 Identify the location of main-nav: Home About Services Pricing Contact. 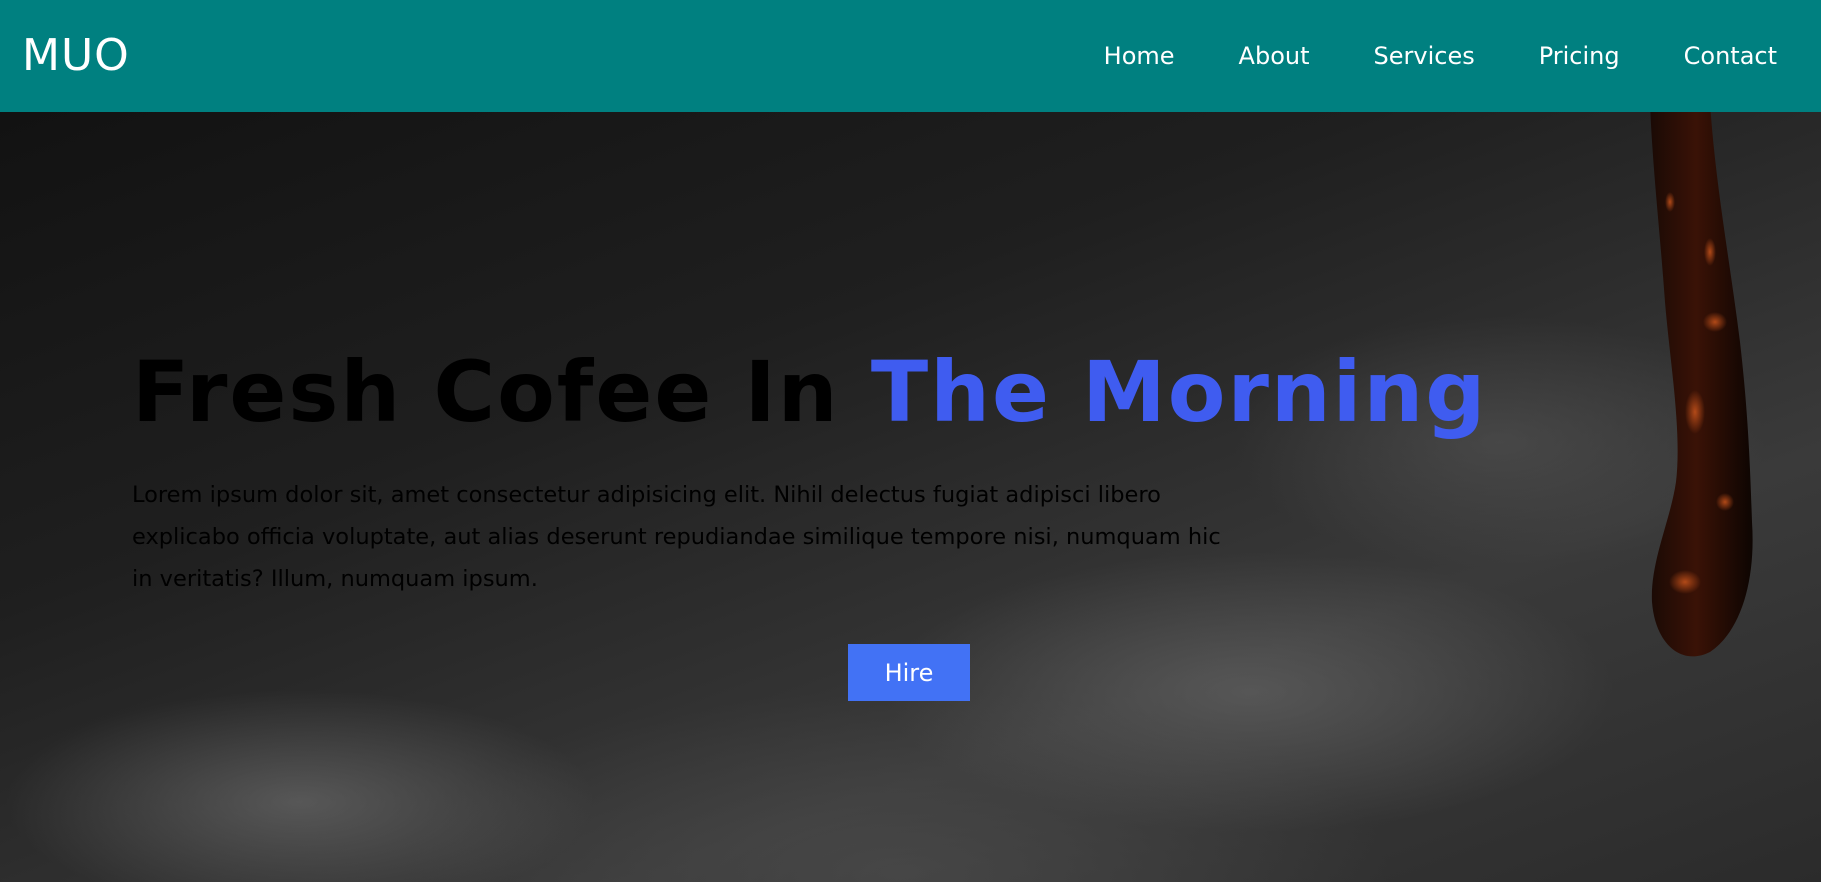
(1440, 56).